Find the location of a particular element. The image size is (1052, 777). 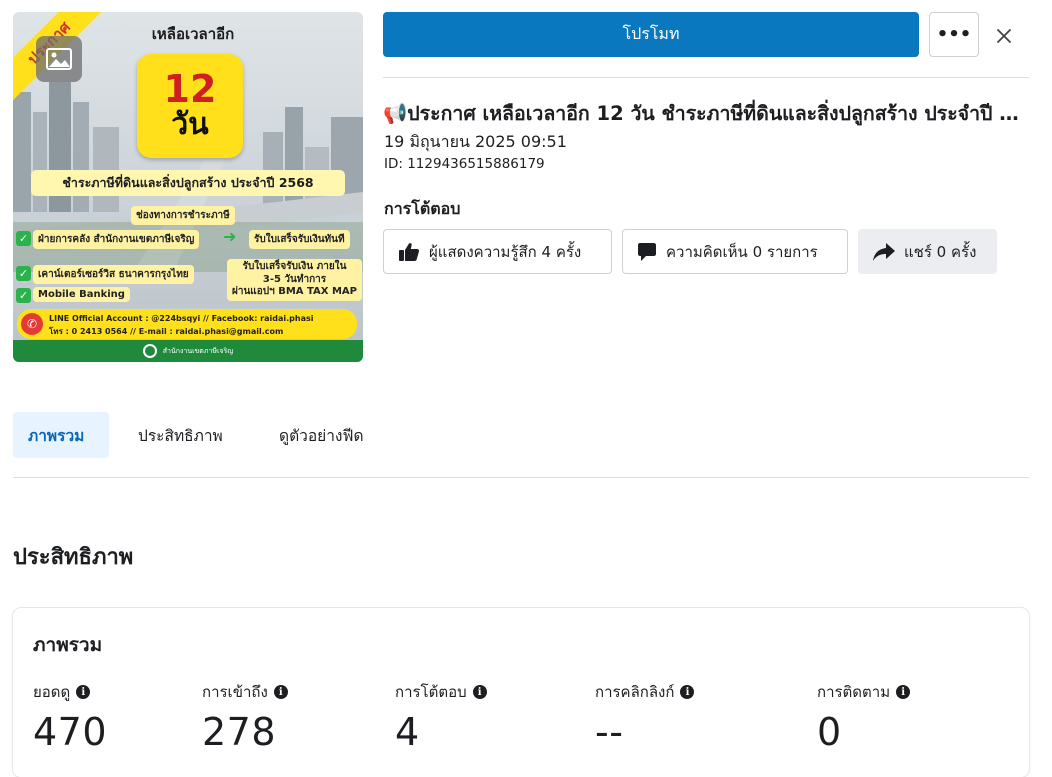

metric-link-clicks: การคลิกลิงก์ i -- is located at coordinates (645, 717).